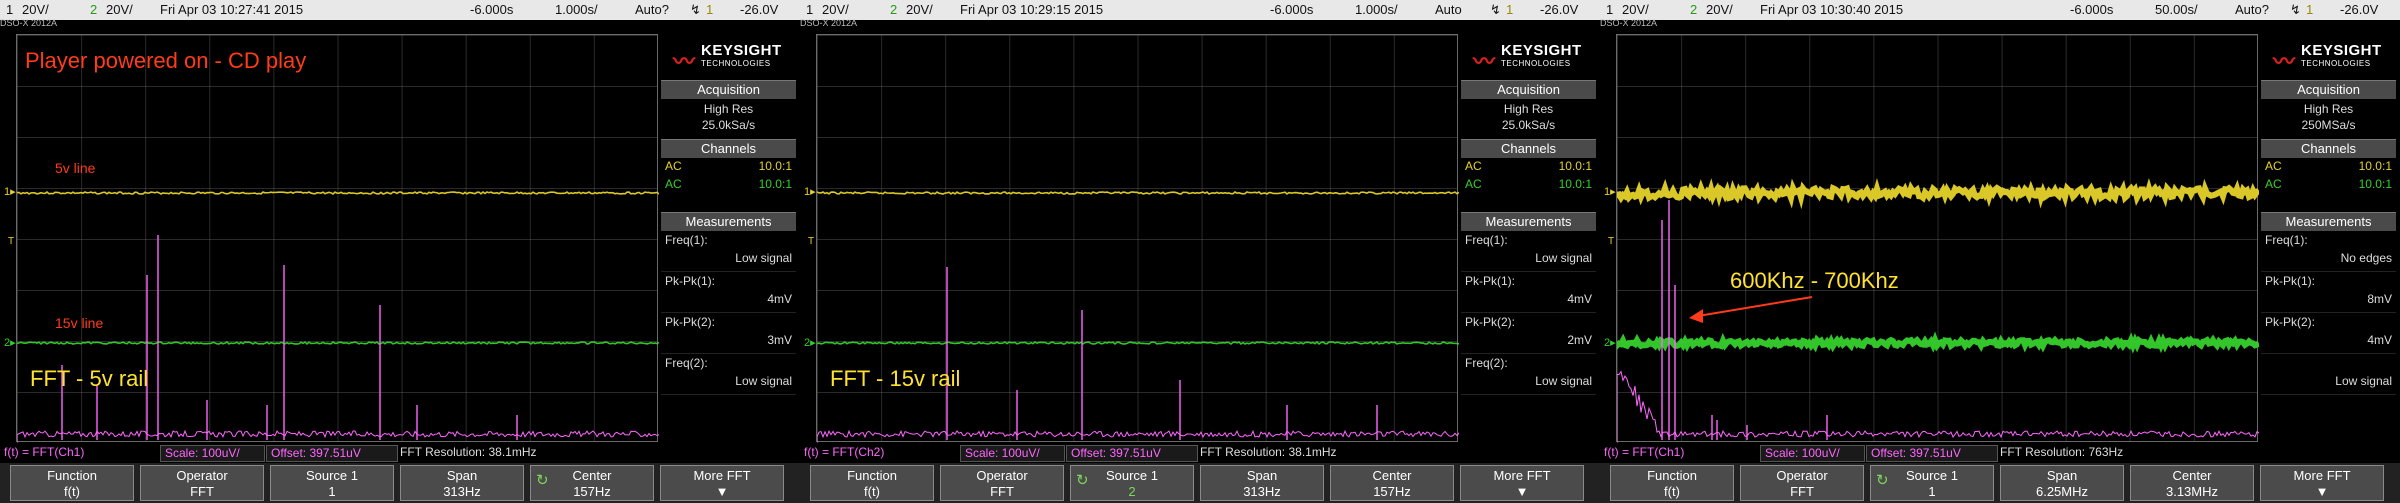  I want to click on ch1-trace, so click(1138, 193).